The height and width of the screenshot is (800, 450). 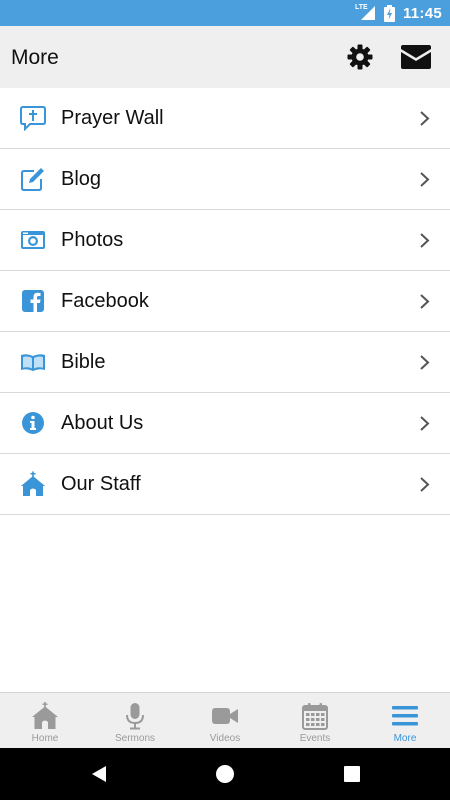 What do you see at coordinates (225, 240) in the screenshot?
I see `menu-item-photos: Photos` at bounding box center [225, 240].